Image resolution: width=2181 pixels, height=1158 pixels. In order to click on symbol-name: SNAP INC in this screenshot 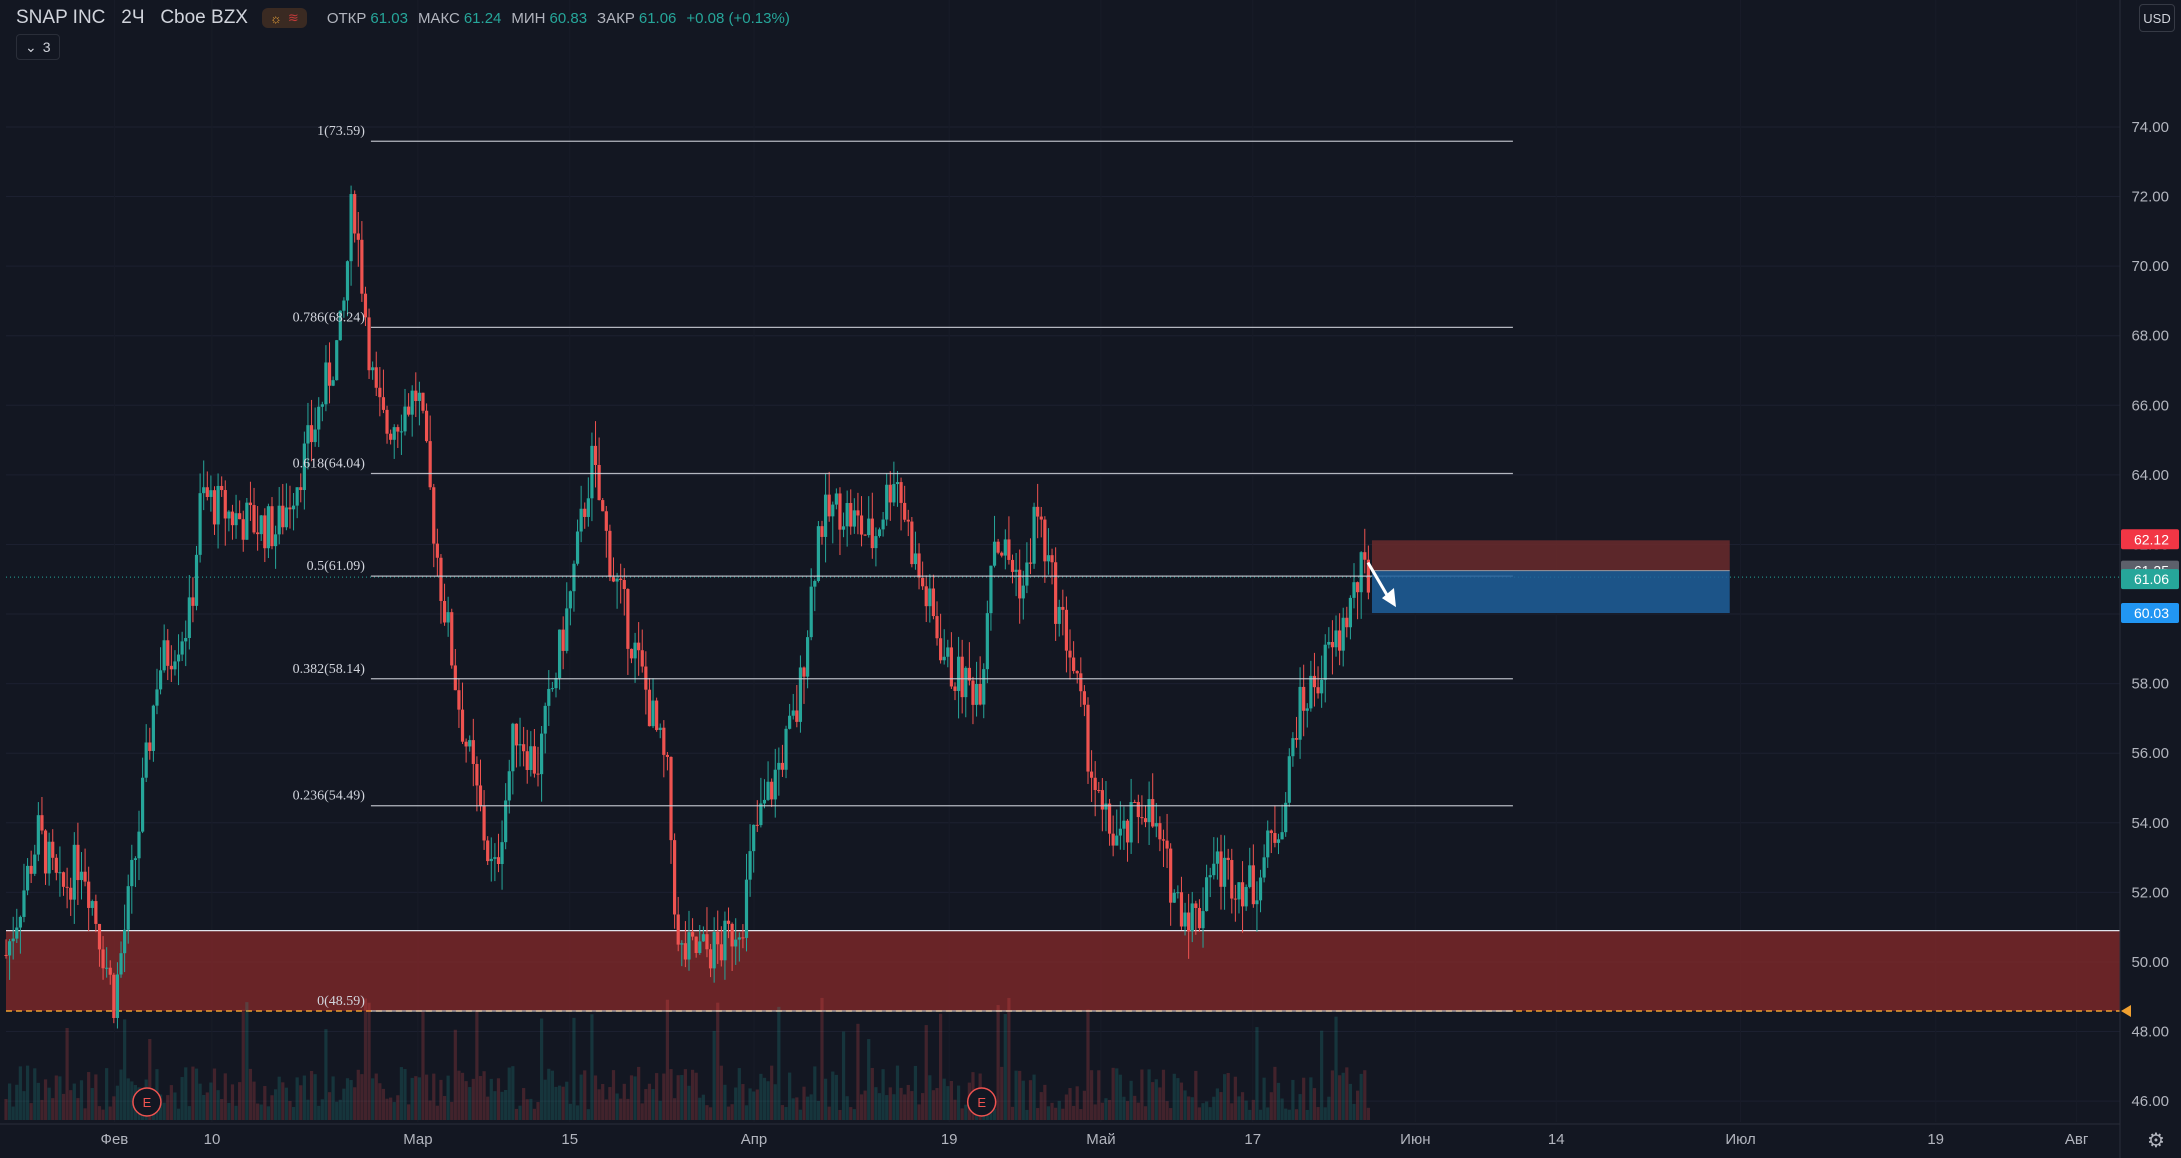, I will do `click(60, 17)`.